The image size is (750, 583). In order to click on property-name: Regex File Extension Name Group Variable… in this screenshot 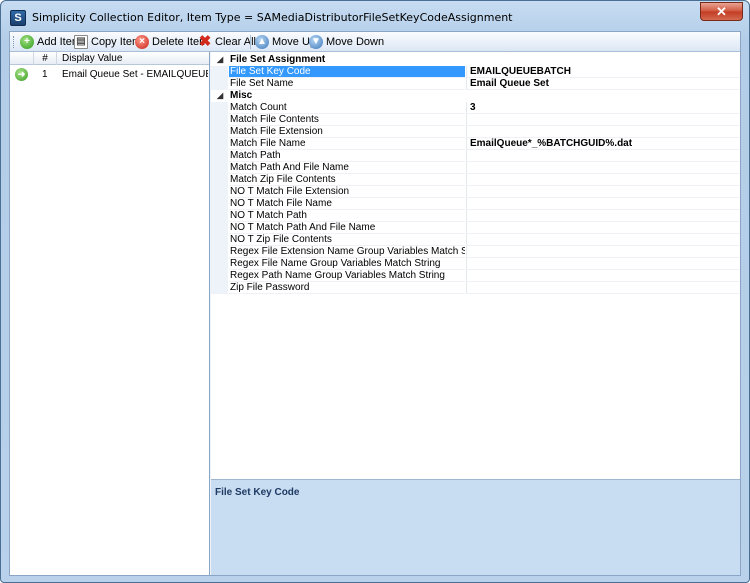, I will do `click(347, 252)`.